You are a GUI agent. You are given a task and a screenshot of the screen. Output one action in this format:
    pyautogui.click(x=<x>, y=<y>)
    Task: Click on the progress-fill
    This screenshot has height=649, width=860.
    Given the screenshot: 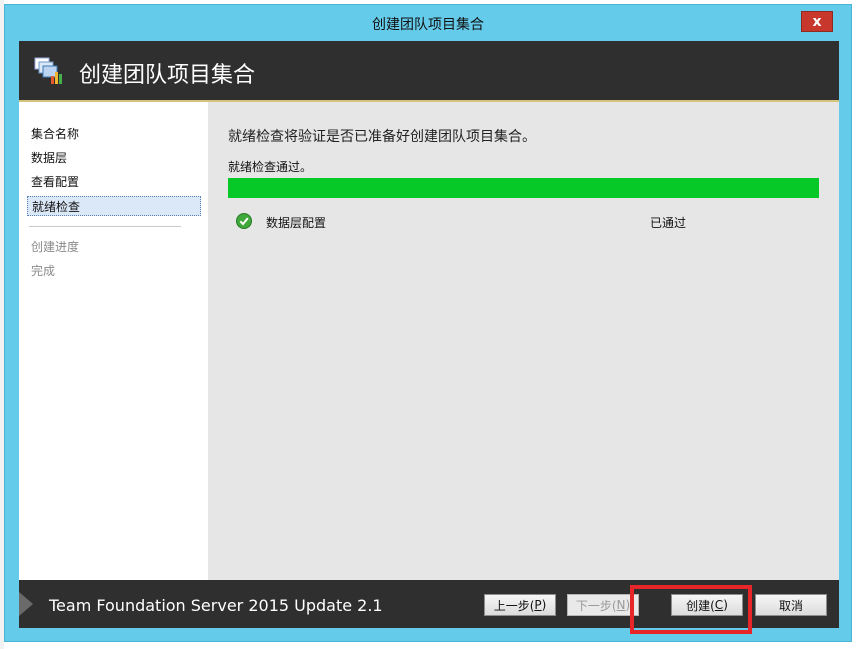 What is the action you would take?
    pyautogui.click(x=523, y=188)
    